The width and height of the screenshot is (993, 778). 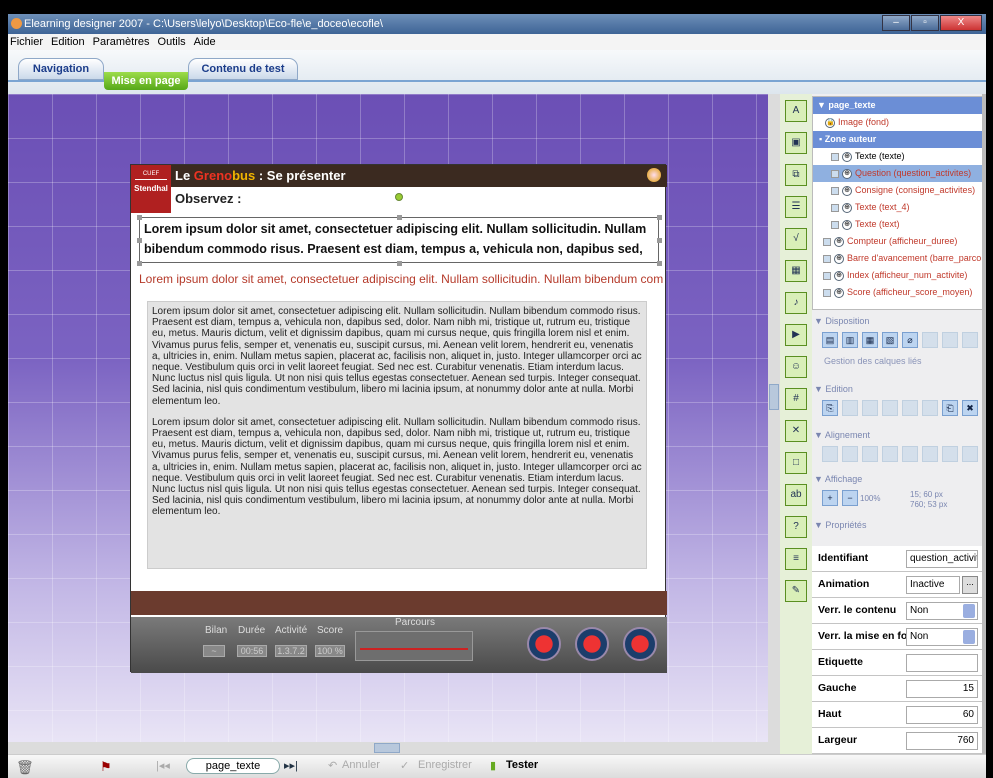 I want to click on alignement-section: ▼ Alignement, so click(x=842, y=435).